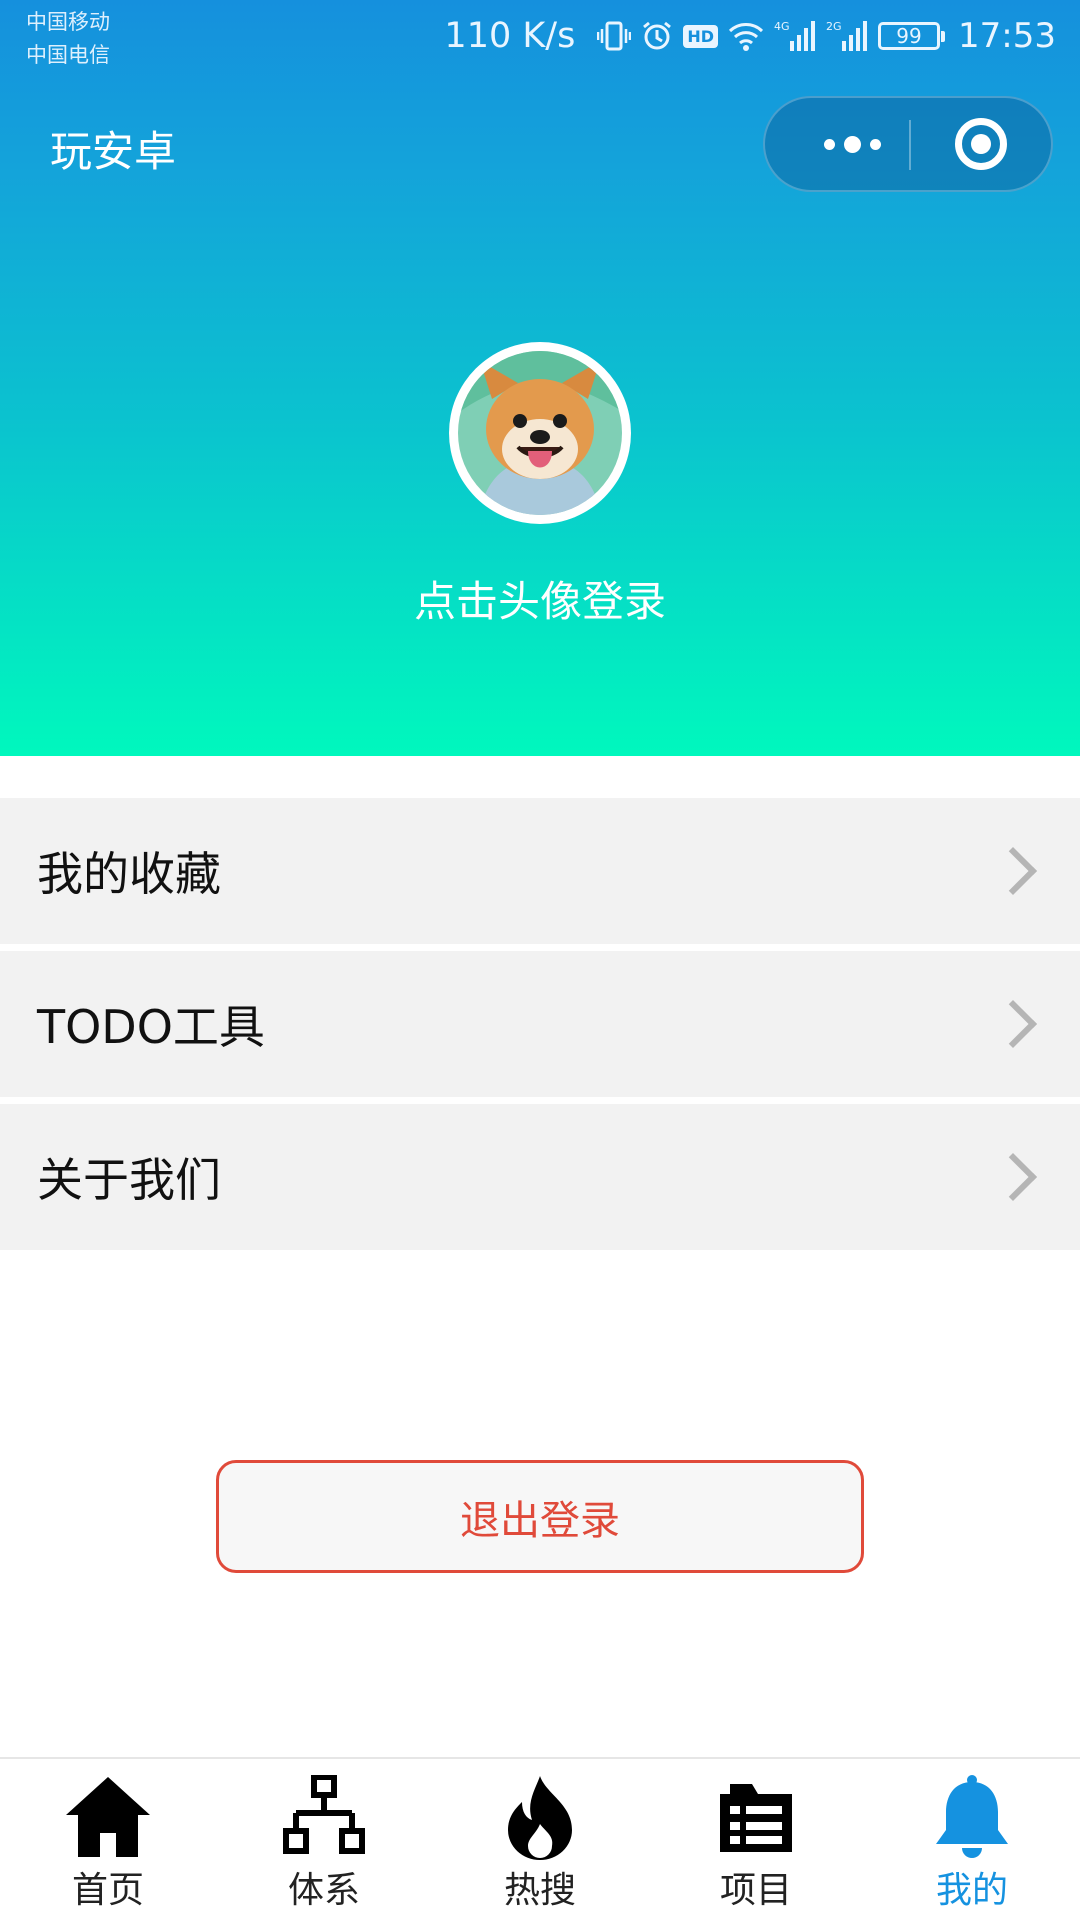  Describe the element at coordinates (68, 39) in the screenshot. I see `carrier-info: 中国移动 中国电信` at that location.